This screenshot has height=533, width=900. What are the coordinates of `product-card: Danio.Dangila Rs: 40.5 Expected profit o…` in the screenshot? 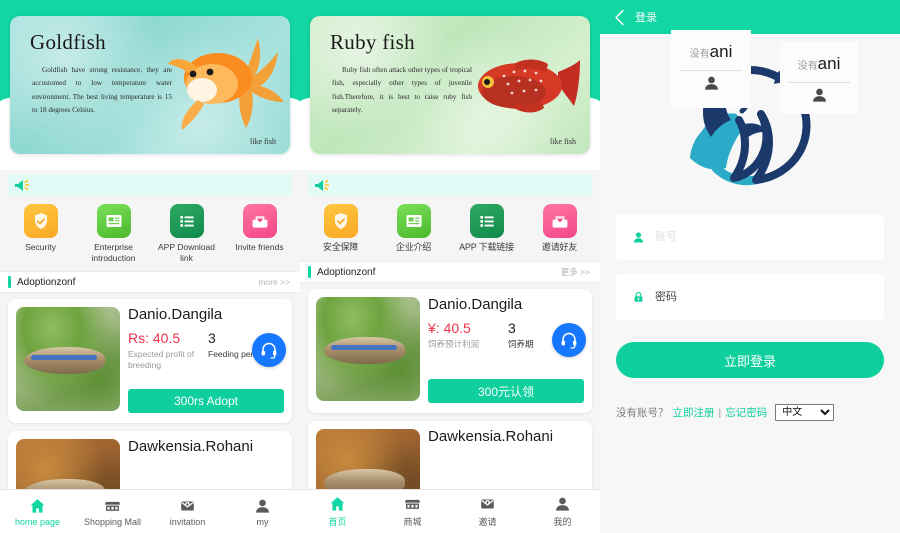 It's located at (150, 361).